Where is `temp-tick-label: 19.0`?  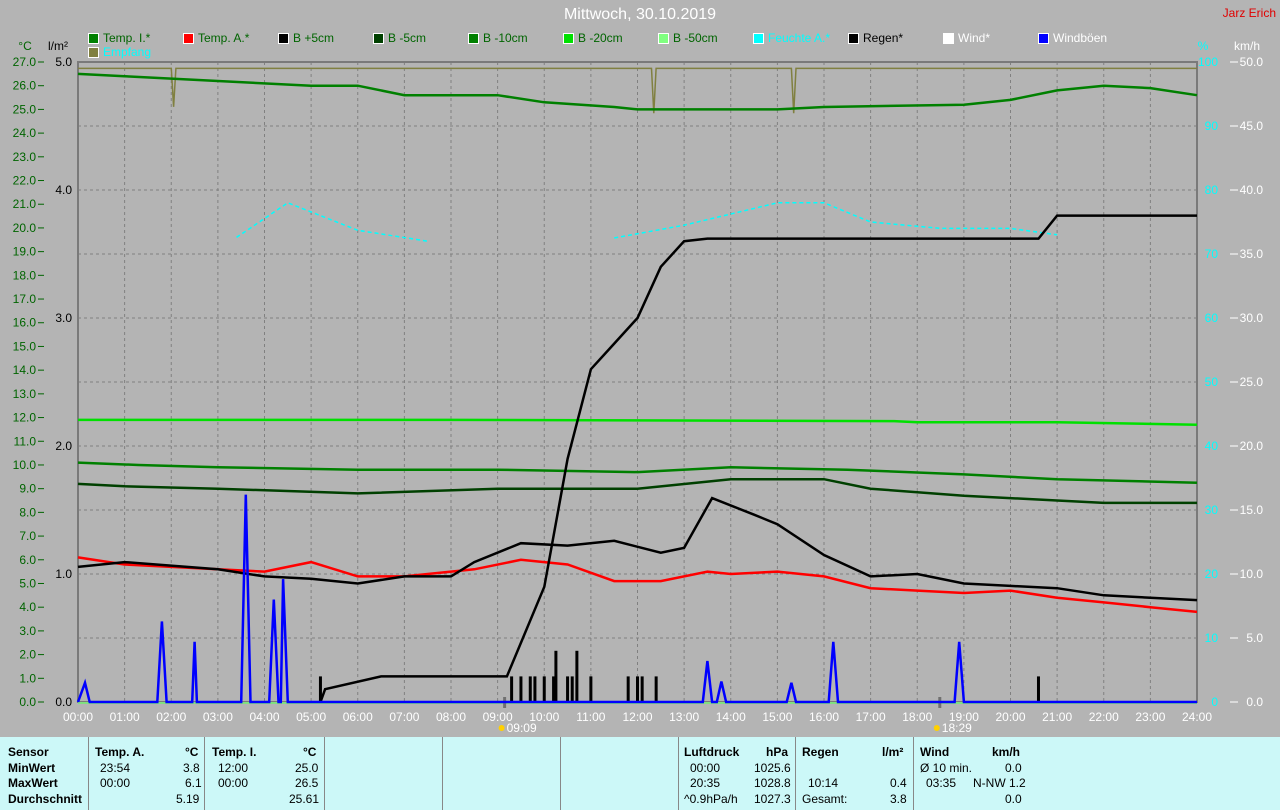 temp-tick-label: 19.0 is located at coordinates (25, 252).